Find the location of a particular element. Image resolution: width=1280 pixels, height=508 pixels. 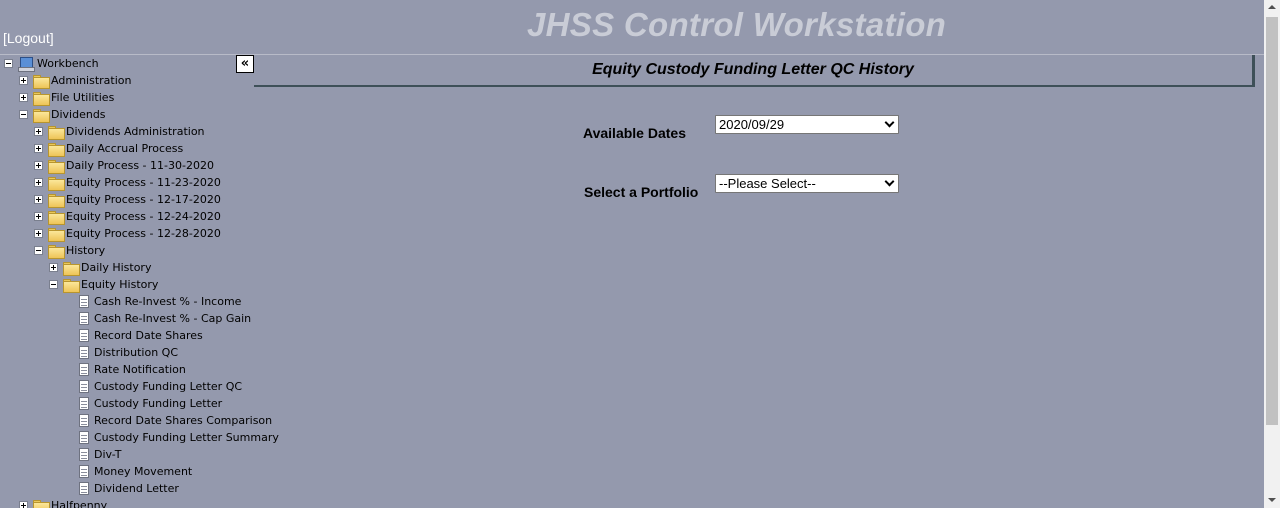

tree-item-label: File Utilities is located at coordinates (82, 97).